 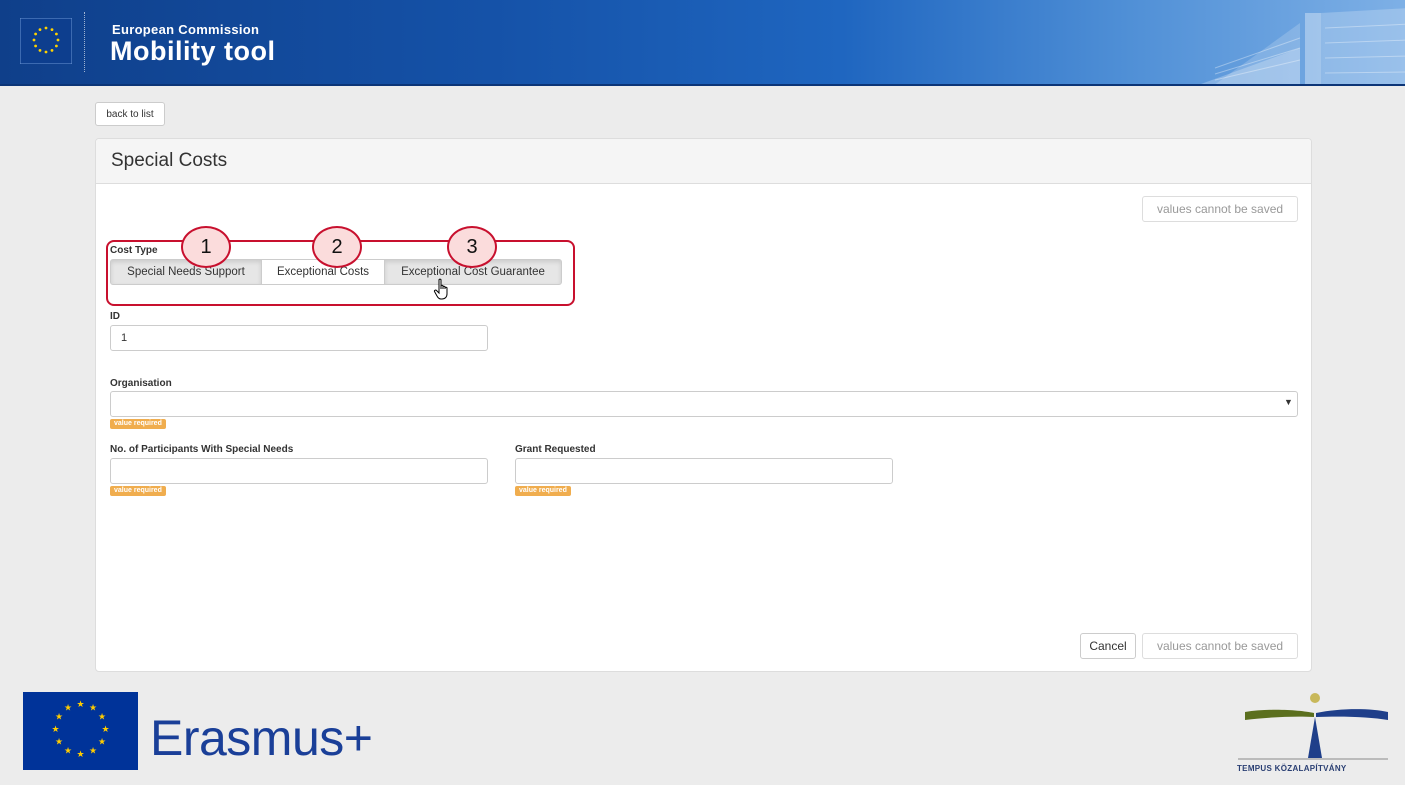 What do you see at coordinates (130, 114) in the screenshot?
I see `back-to-list-button: back to list` at bounding box center [130, 114].